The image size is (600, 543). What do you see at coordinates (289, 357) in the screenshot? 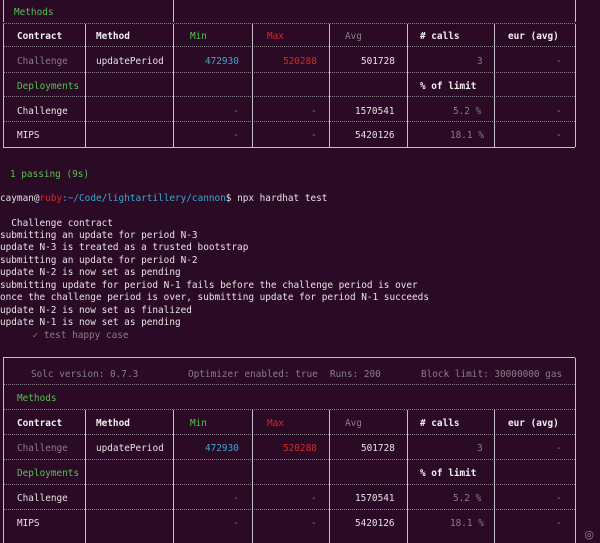
I see `table-top-border` at bounding box center [289, 357].